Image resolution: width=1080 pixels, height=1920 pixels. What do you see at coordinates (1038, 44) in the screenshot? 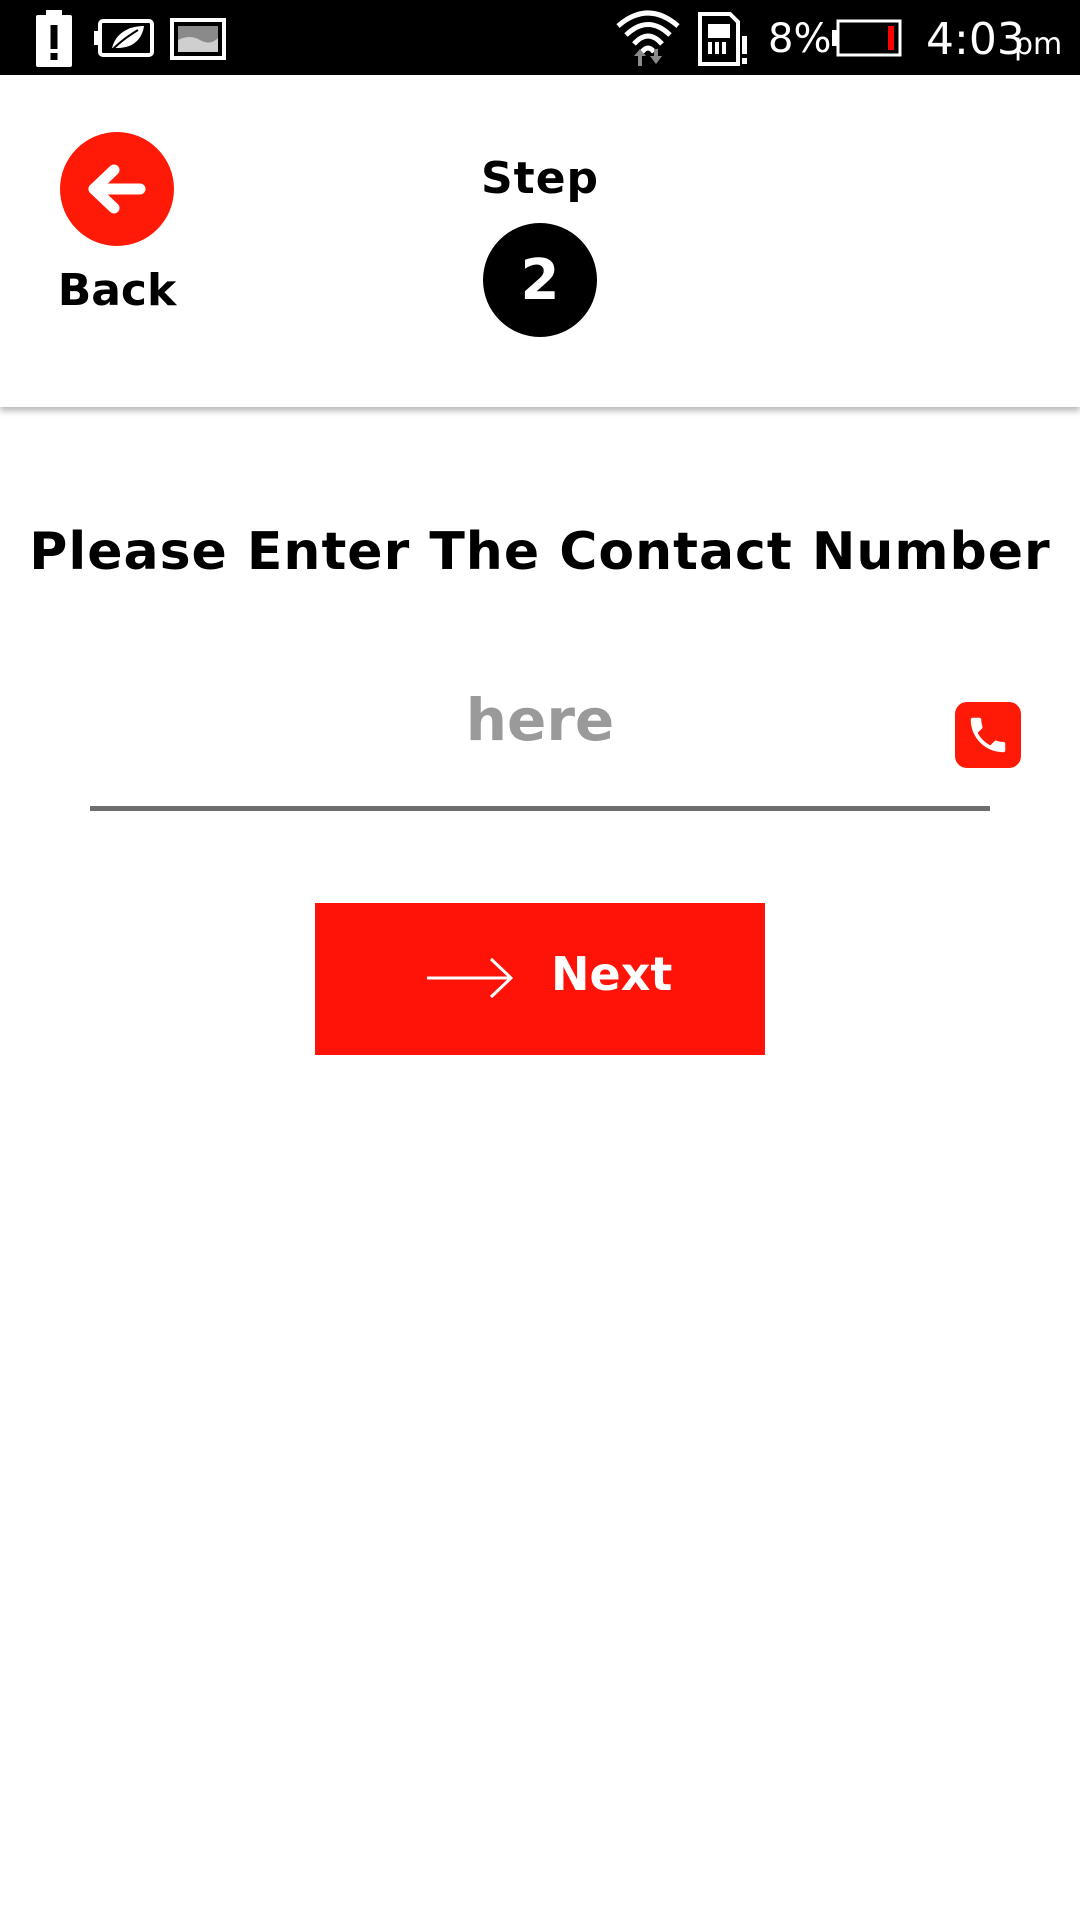
I see `clock-ampm: pm` at bounding box center [1038, 44].